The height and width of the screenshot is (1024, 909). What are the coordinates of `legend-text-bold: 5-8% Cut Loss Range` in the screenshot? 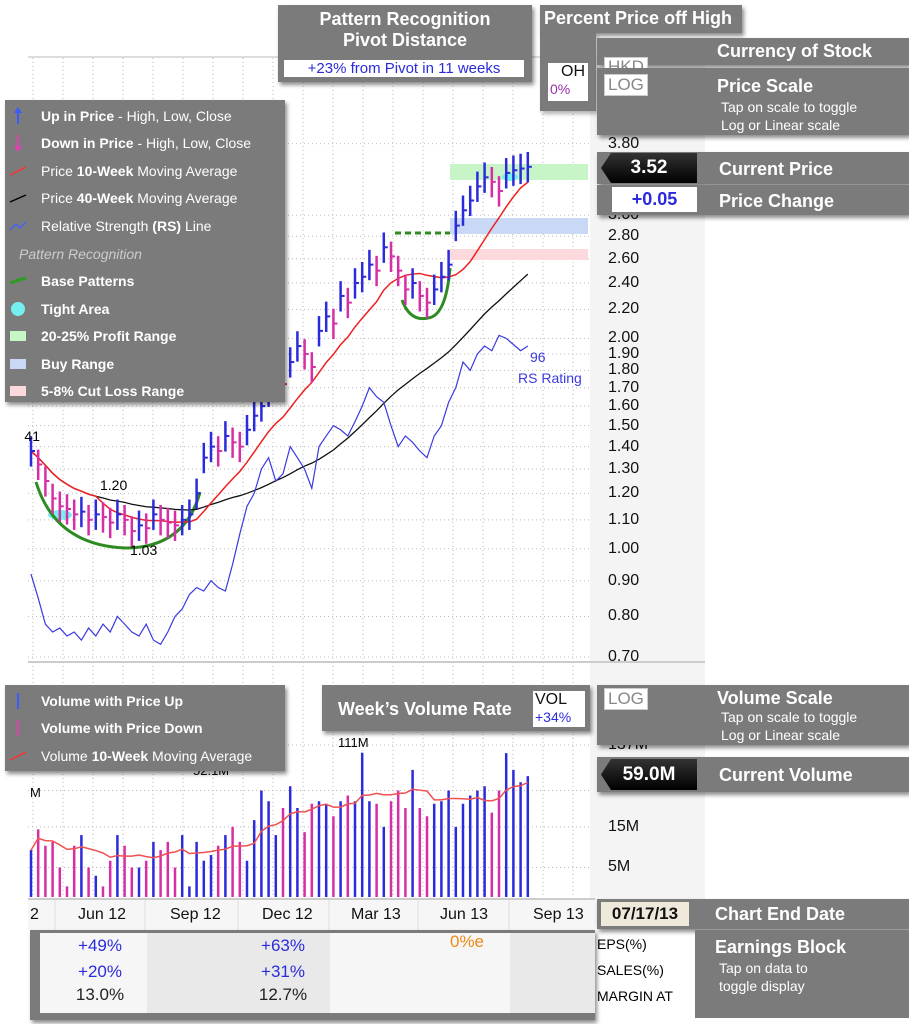 It's located at (113, 391).